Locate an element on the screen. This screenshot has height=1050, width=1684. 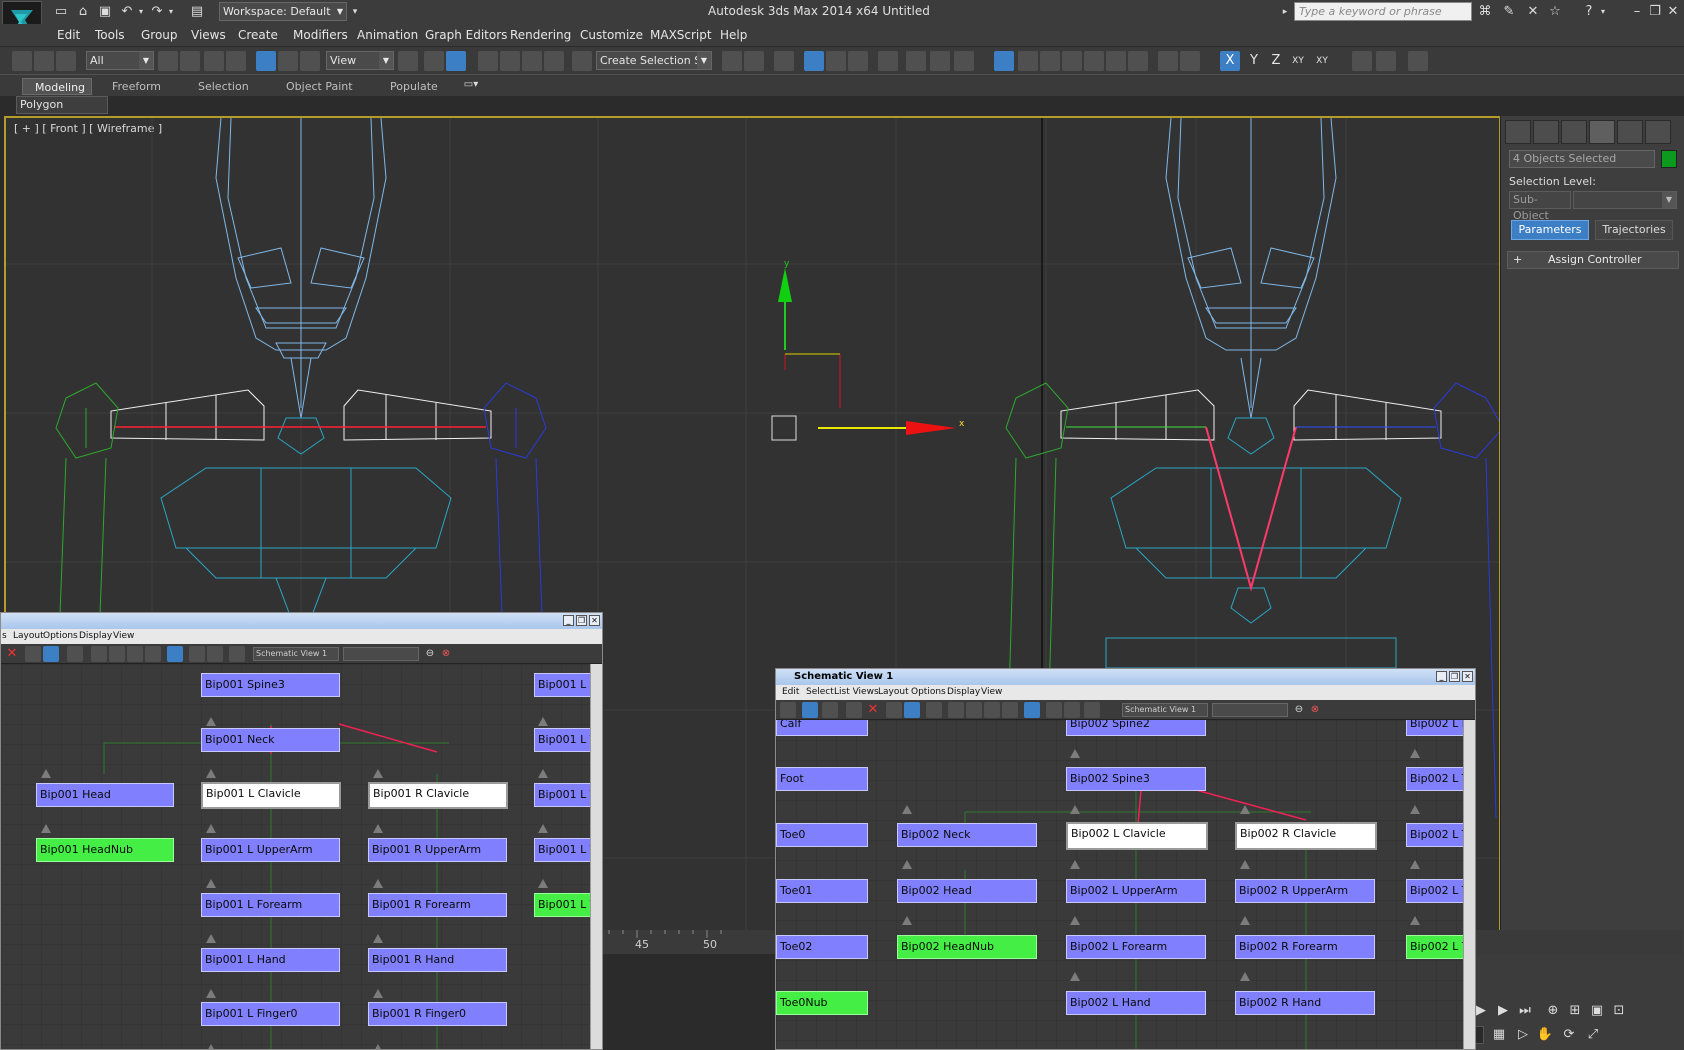
menu-customize: Customize is located at coordinates (611, 35).